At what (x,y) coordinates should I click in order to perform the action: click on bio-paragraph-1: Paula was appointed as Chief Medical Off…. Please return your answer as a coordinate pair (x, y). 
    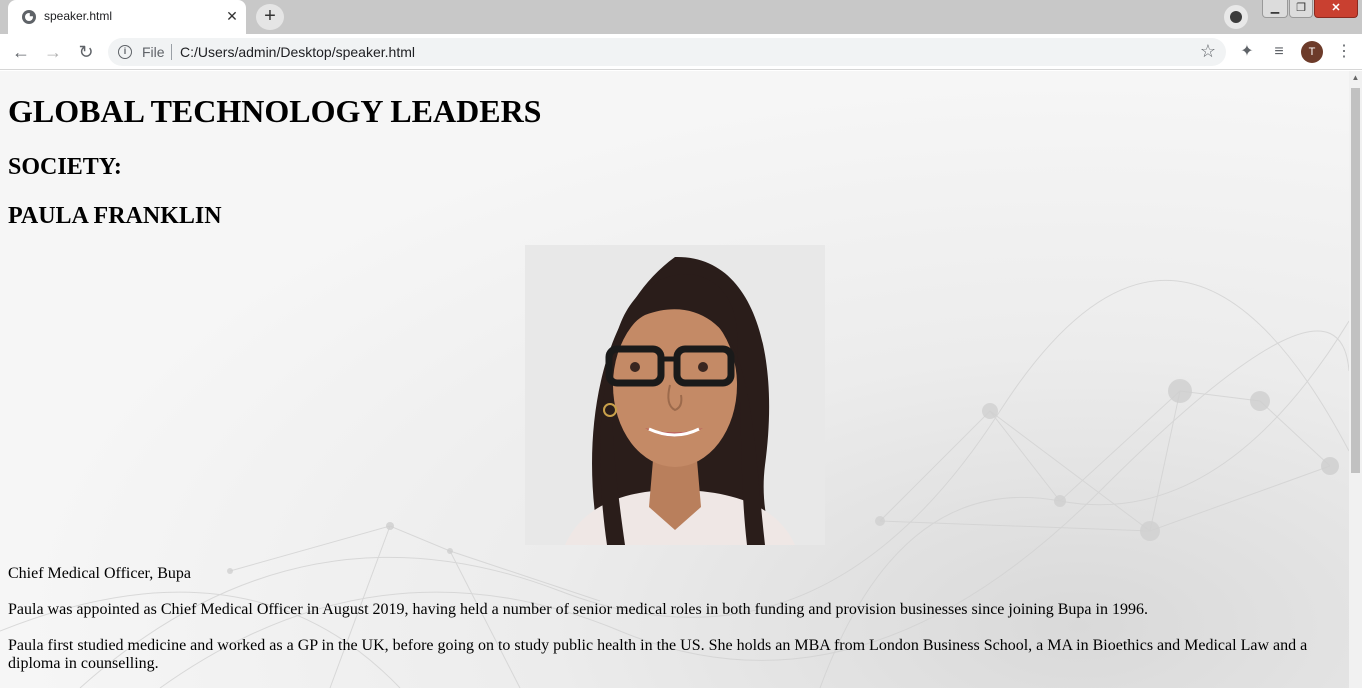
    Looking at the image, I should click on (578, 609).